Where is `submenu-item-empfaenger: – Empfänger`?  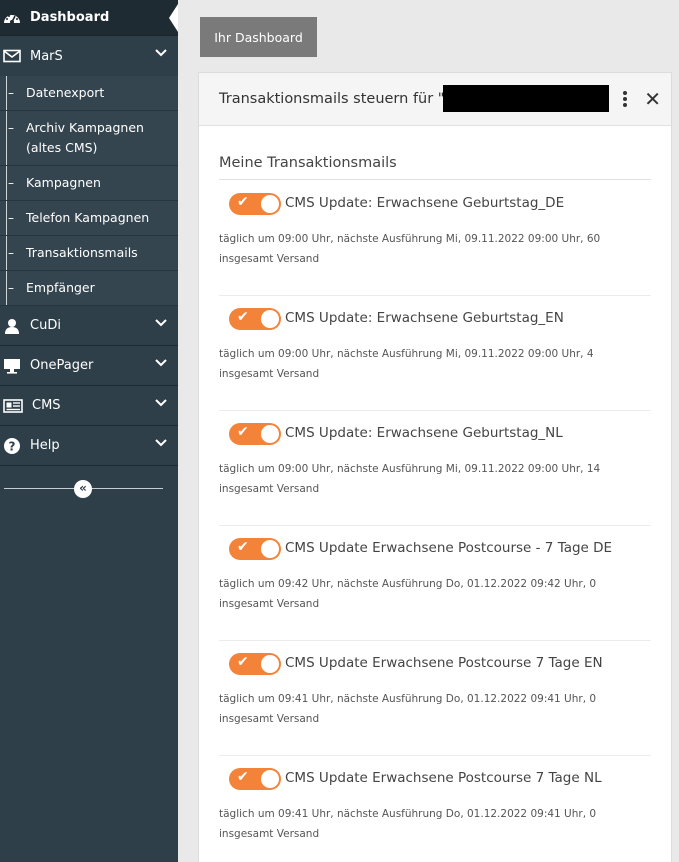 submenu-item-empfaenger: – Empfänger is located at coordinates (89, 288).